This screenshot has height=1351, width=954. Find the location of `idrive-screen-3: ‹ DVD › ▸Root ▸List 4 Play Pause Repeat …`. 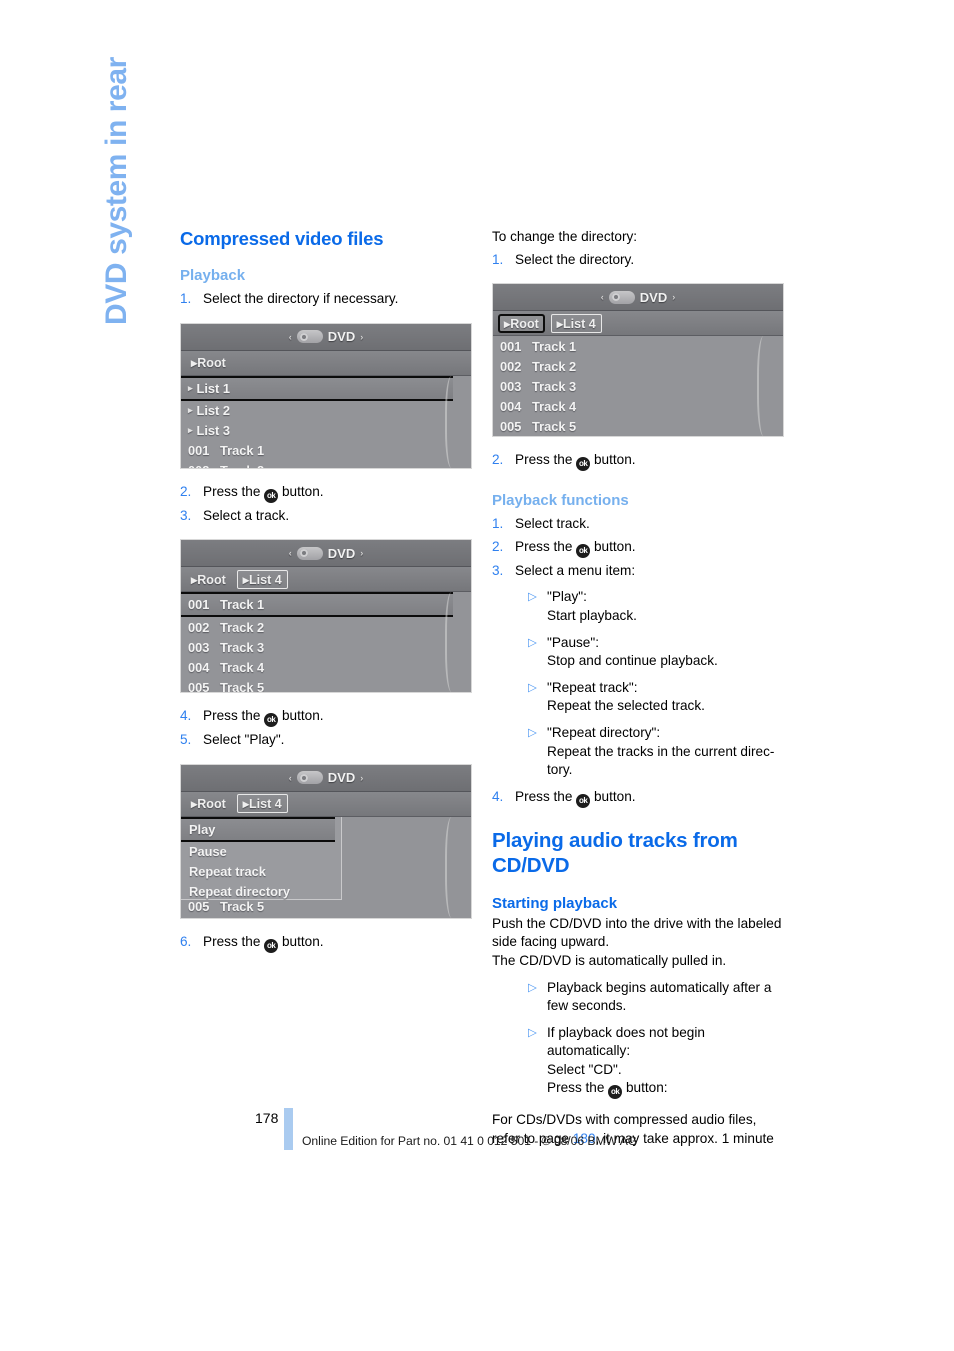

idrive-screen-3: ‹ DVD › ▸Root ▸List 4 Play Pause Repeat … is located at coordinates (326, 841).